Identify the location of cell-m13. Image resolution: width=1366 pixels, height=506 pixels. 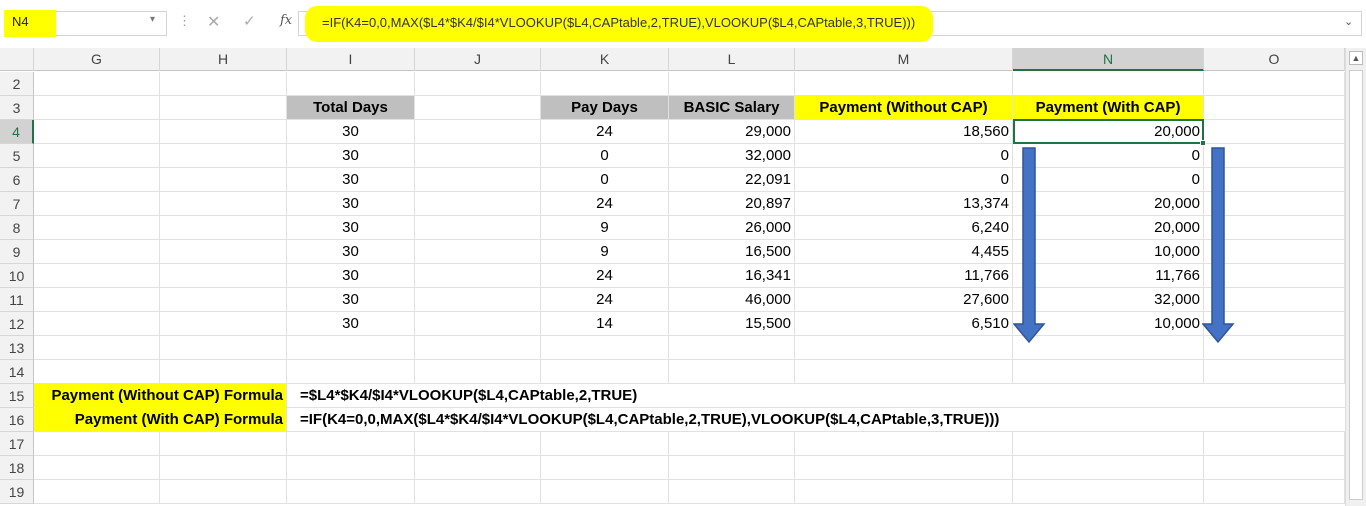
(904, 348).